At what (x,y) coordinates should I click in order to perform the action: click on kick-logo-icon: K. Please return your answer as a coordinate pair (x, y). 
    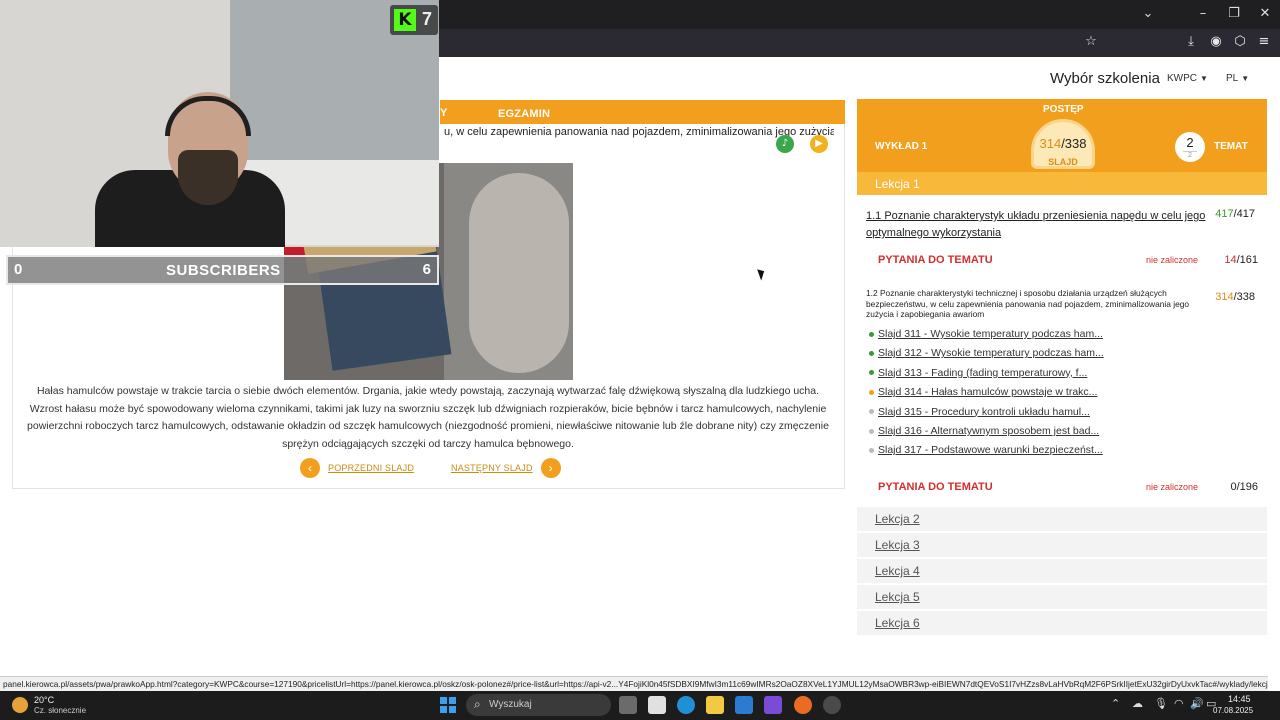
    Looking at the image, I should click on (405, 20).